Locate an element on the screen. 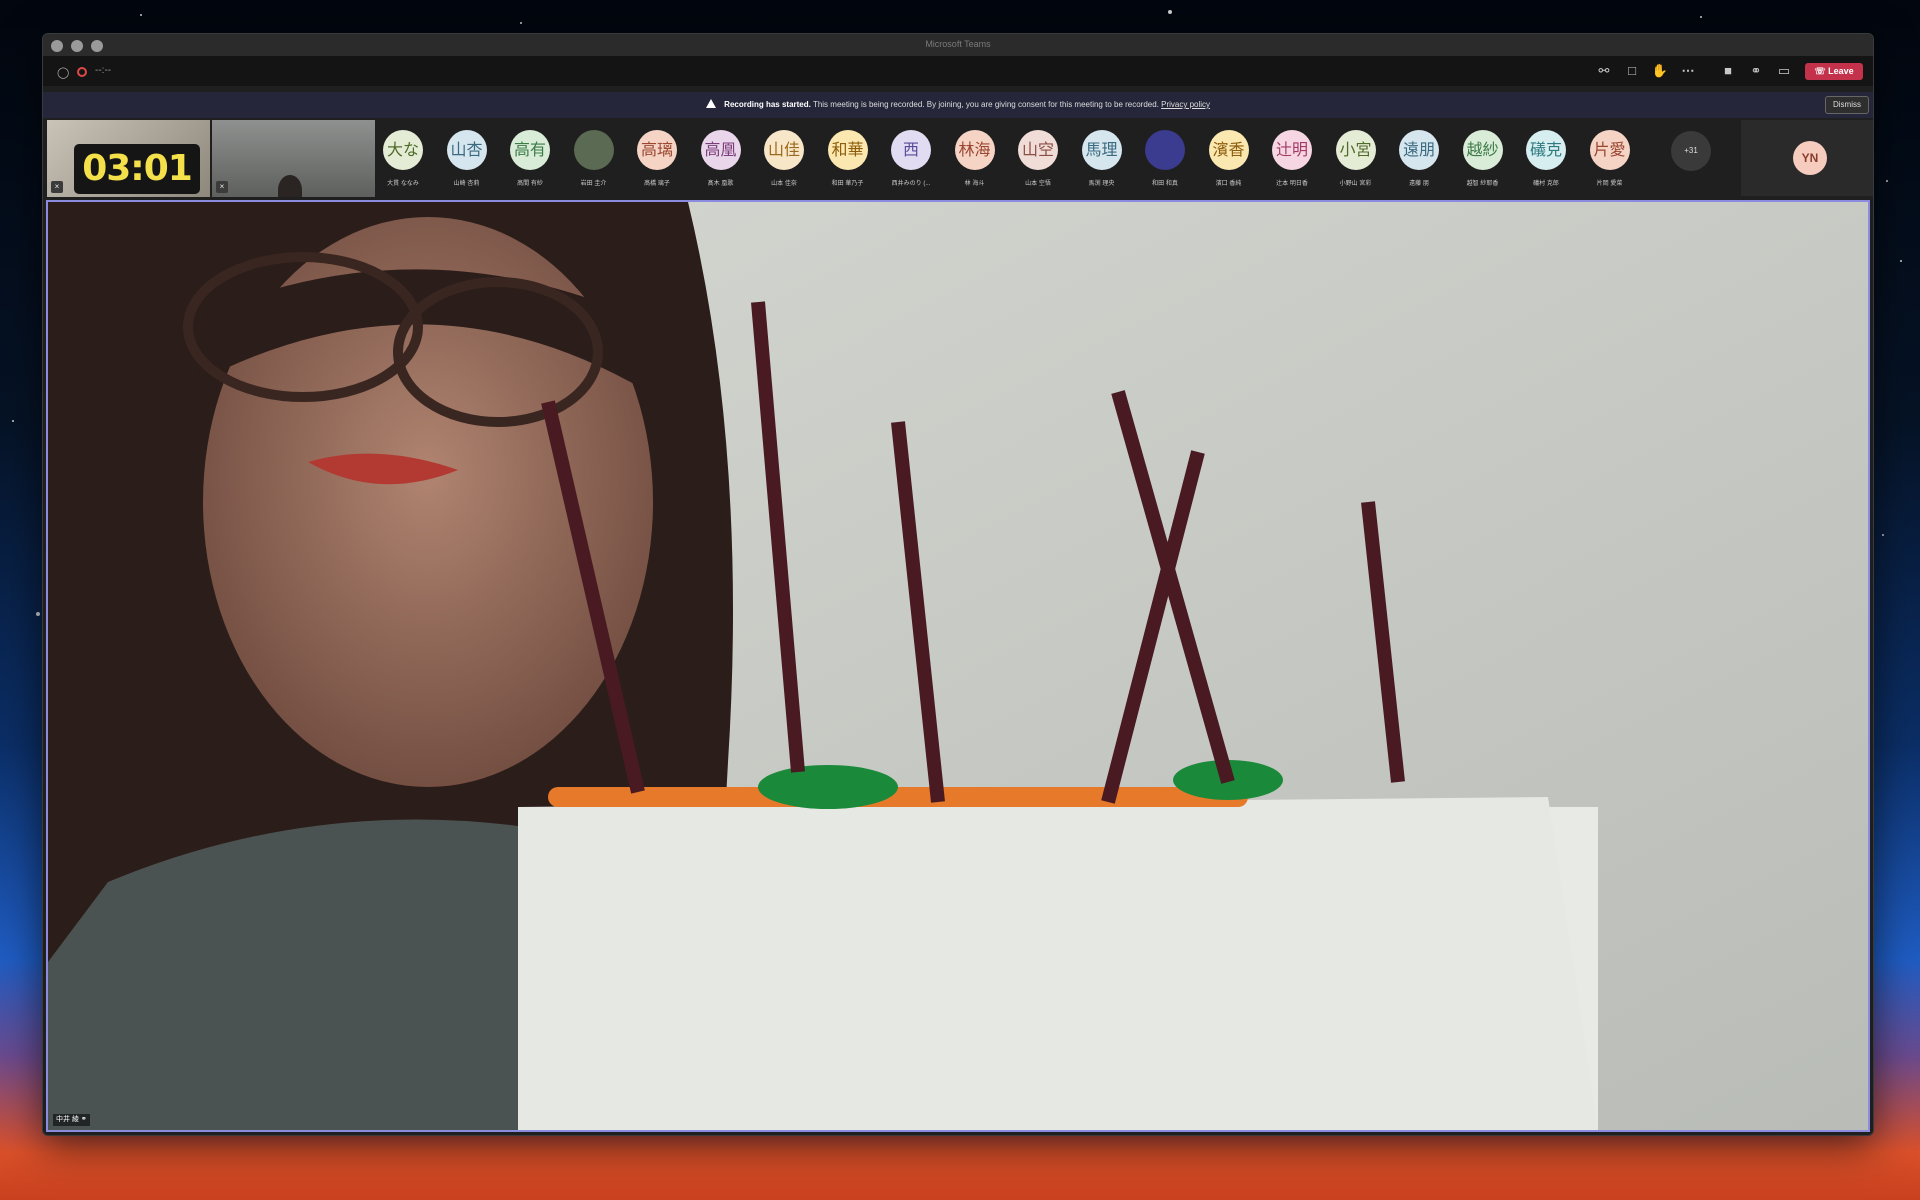 This screenshot has height=1200, width=1920. participant-name: 髙橋 璃子 is located at coordinates (657, 184).